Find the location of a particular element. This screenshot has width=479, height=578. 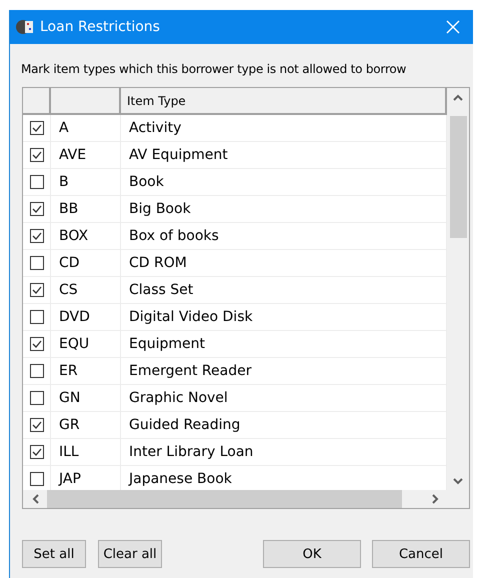

item-type-cell: Digital Video Disk is located at coordinates (284, 317).